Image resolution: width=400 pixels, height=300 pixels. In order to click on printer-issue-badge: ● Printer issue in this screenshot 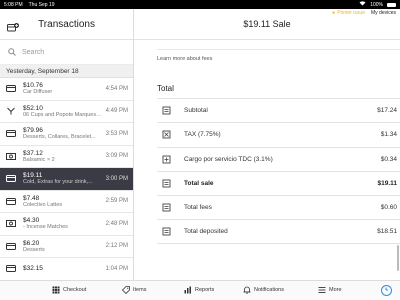, I will do `click(348, 13)`.